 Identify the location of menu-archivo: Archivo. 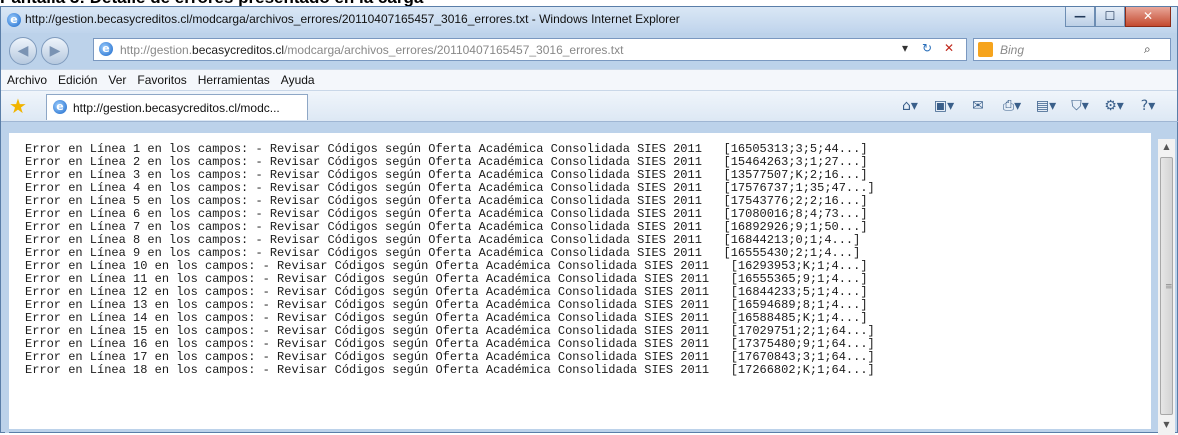
(26, 78).